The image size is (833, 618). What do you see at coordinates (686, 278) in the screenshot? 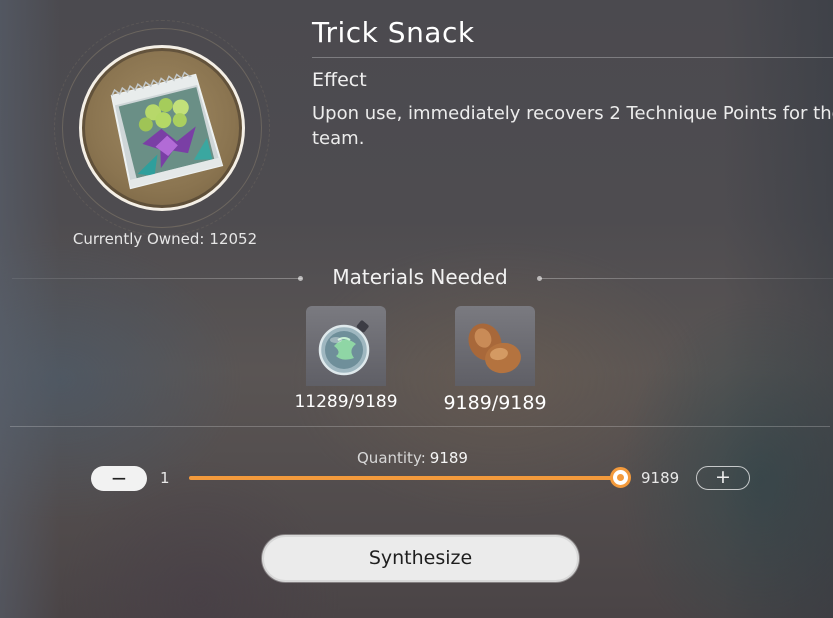
I see `materials-divider-right` at bounding box center [686, 278].